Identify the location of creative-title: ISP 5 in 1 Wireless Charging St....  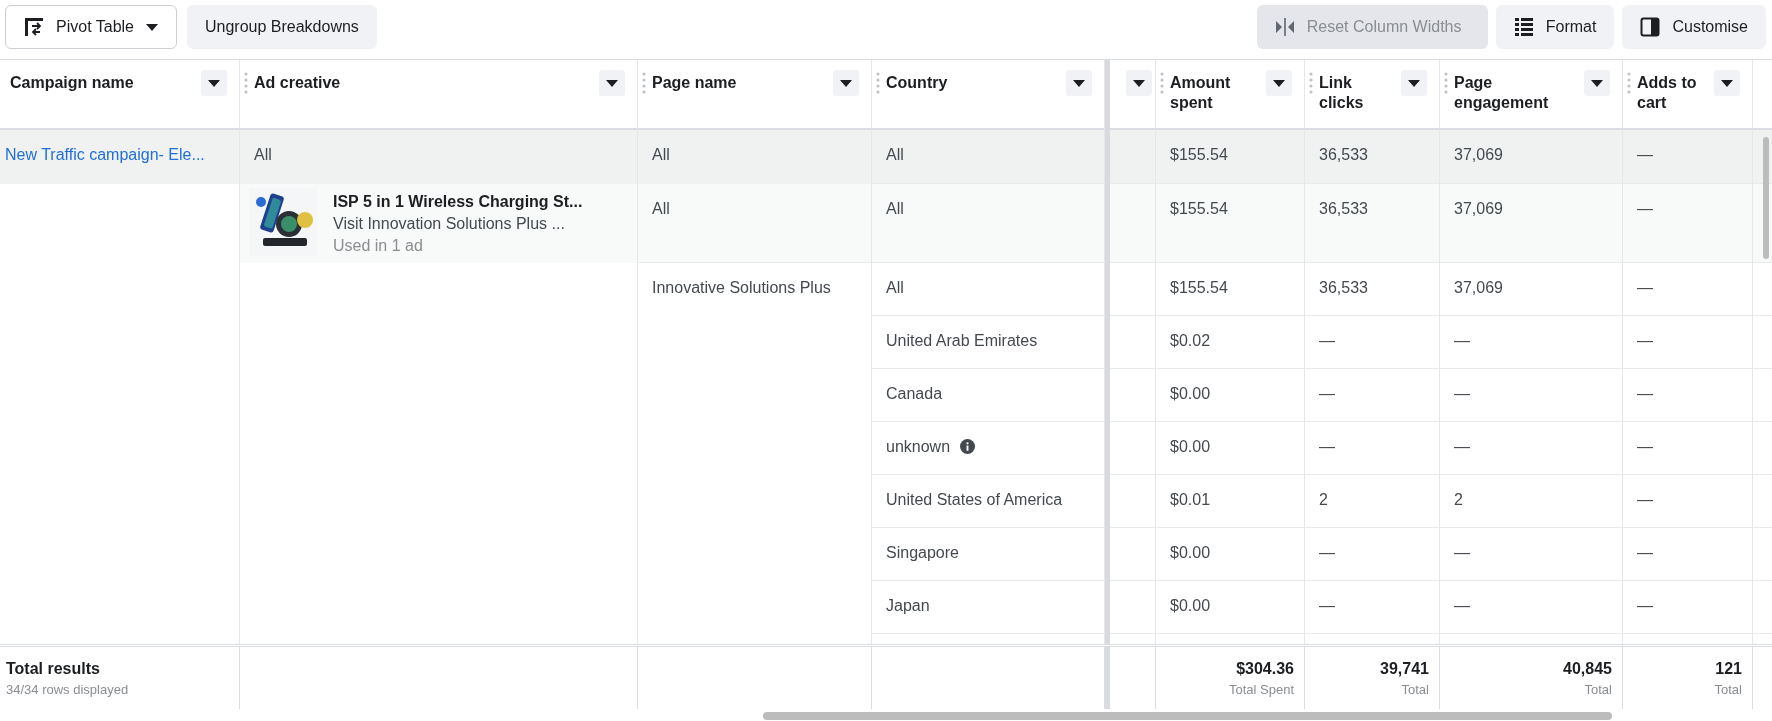
(458, 202).